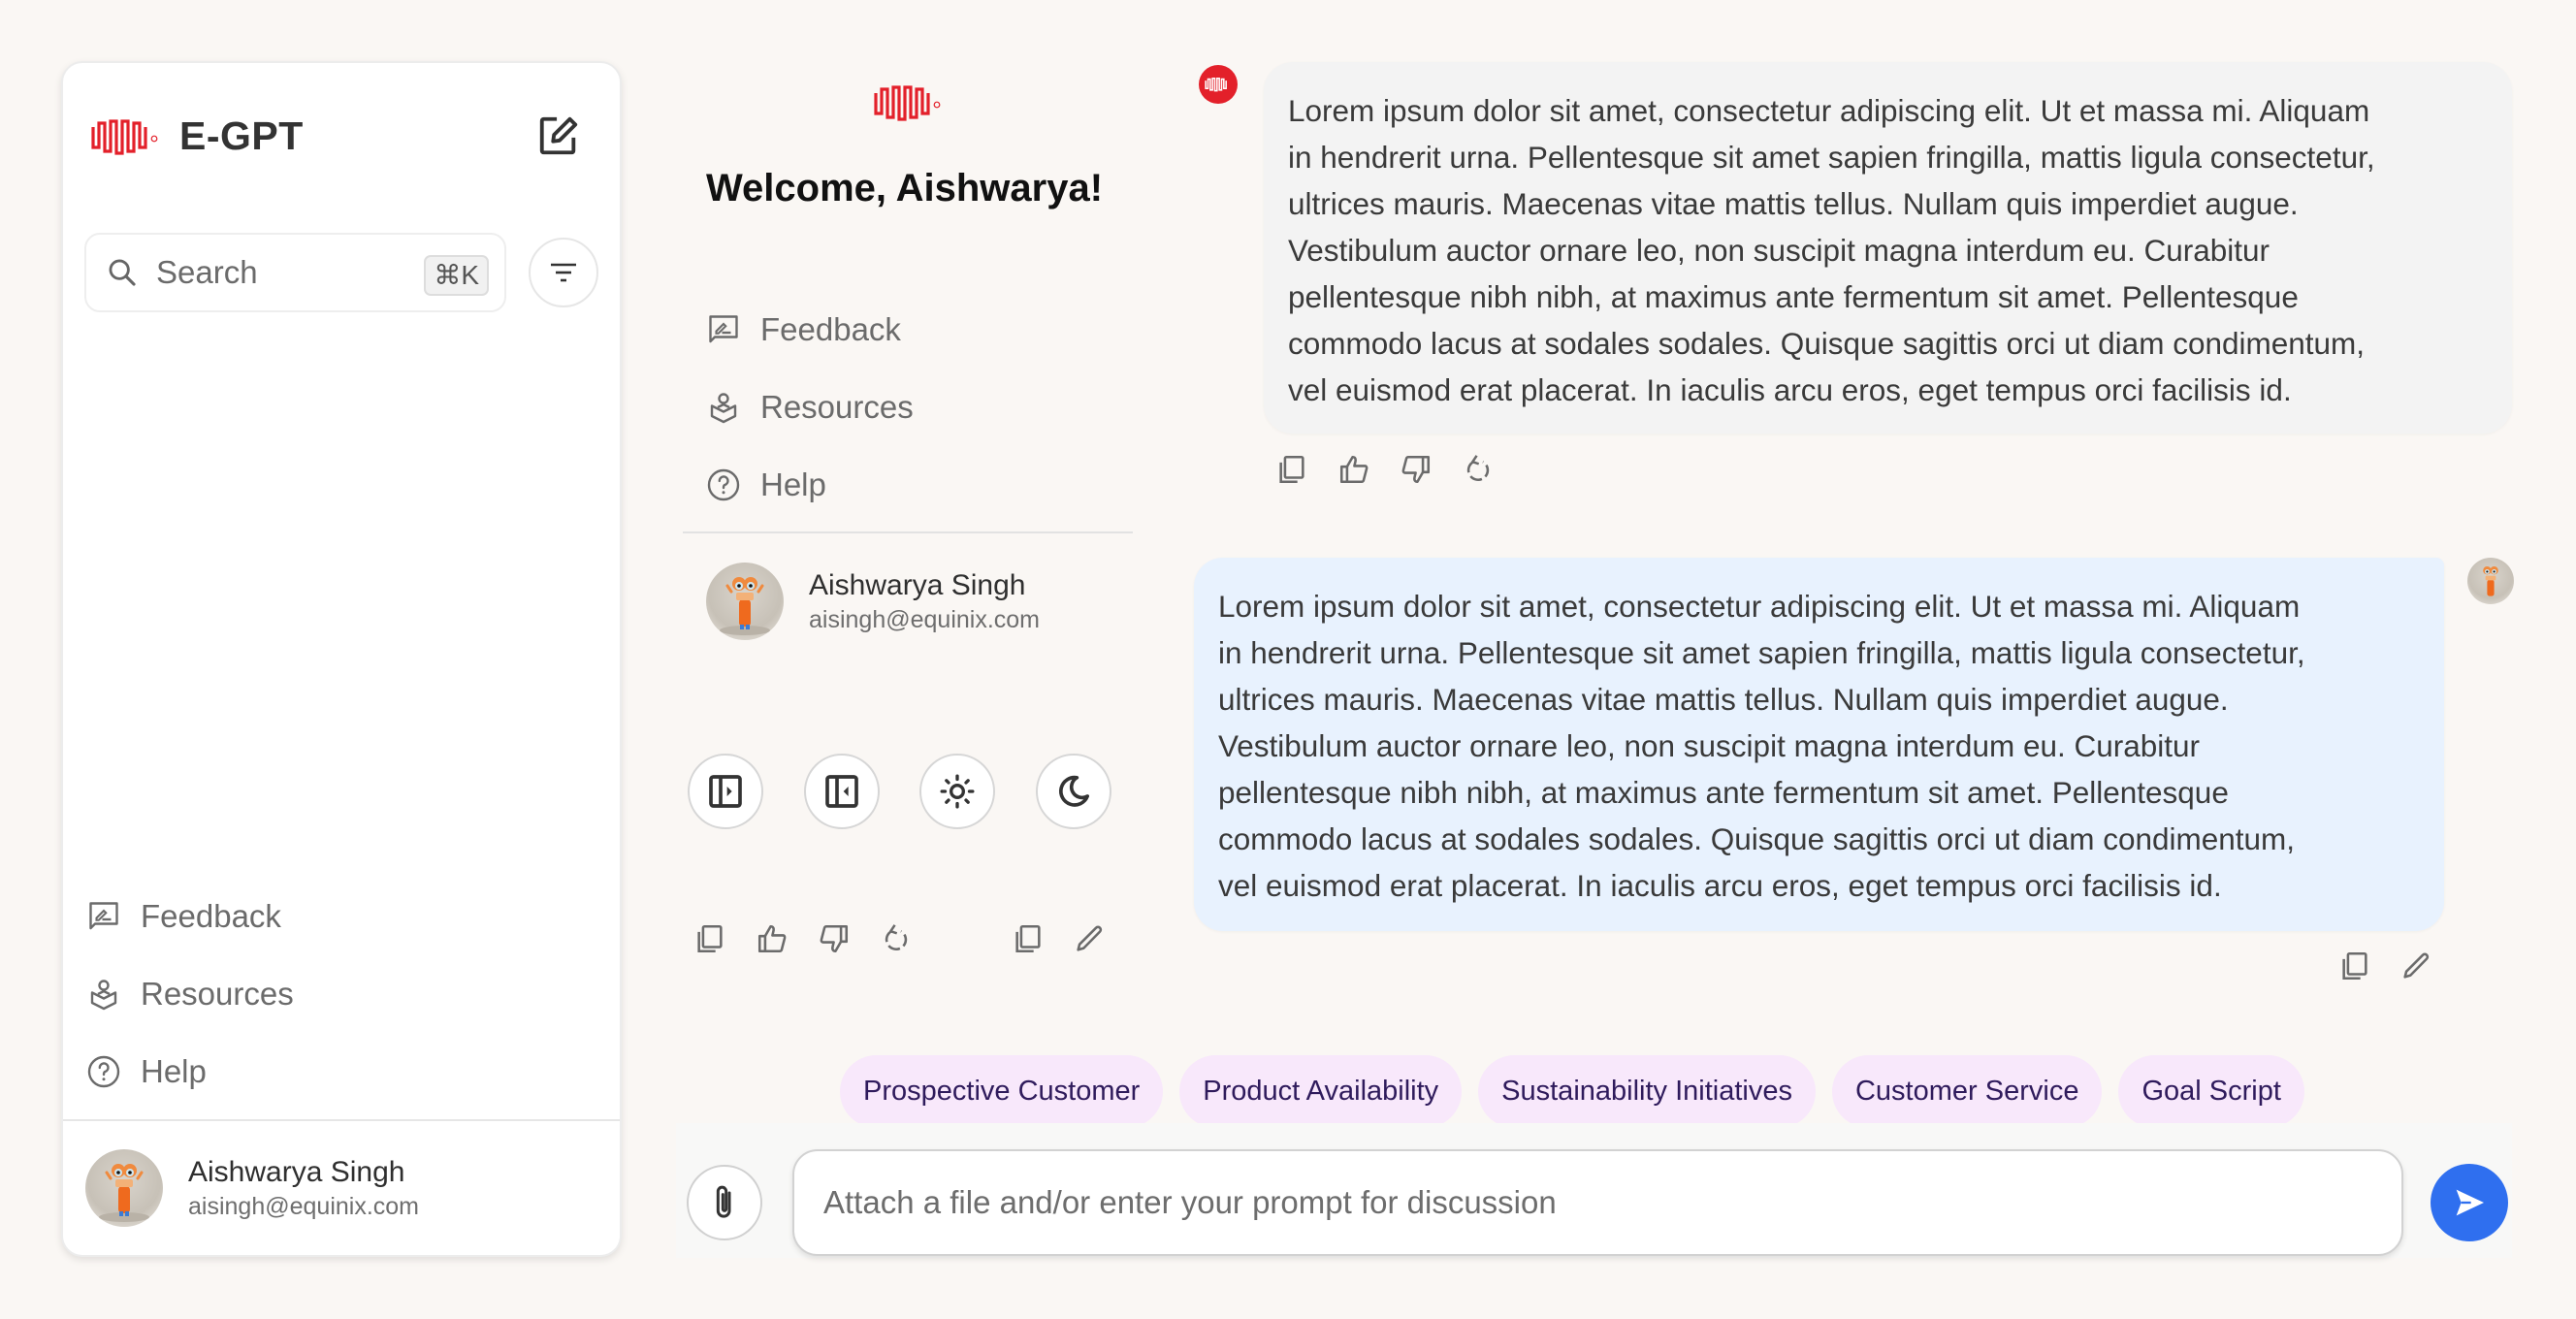 The width and height of the screenshot is (2576, 1319). What do you see at coordinates (211, 916) in the screenshot?
I see `sidebar-item-label: Feedback` at bounding box center [211, 916].